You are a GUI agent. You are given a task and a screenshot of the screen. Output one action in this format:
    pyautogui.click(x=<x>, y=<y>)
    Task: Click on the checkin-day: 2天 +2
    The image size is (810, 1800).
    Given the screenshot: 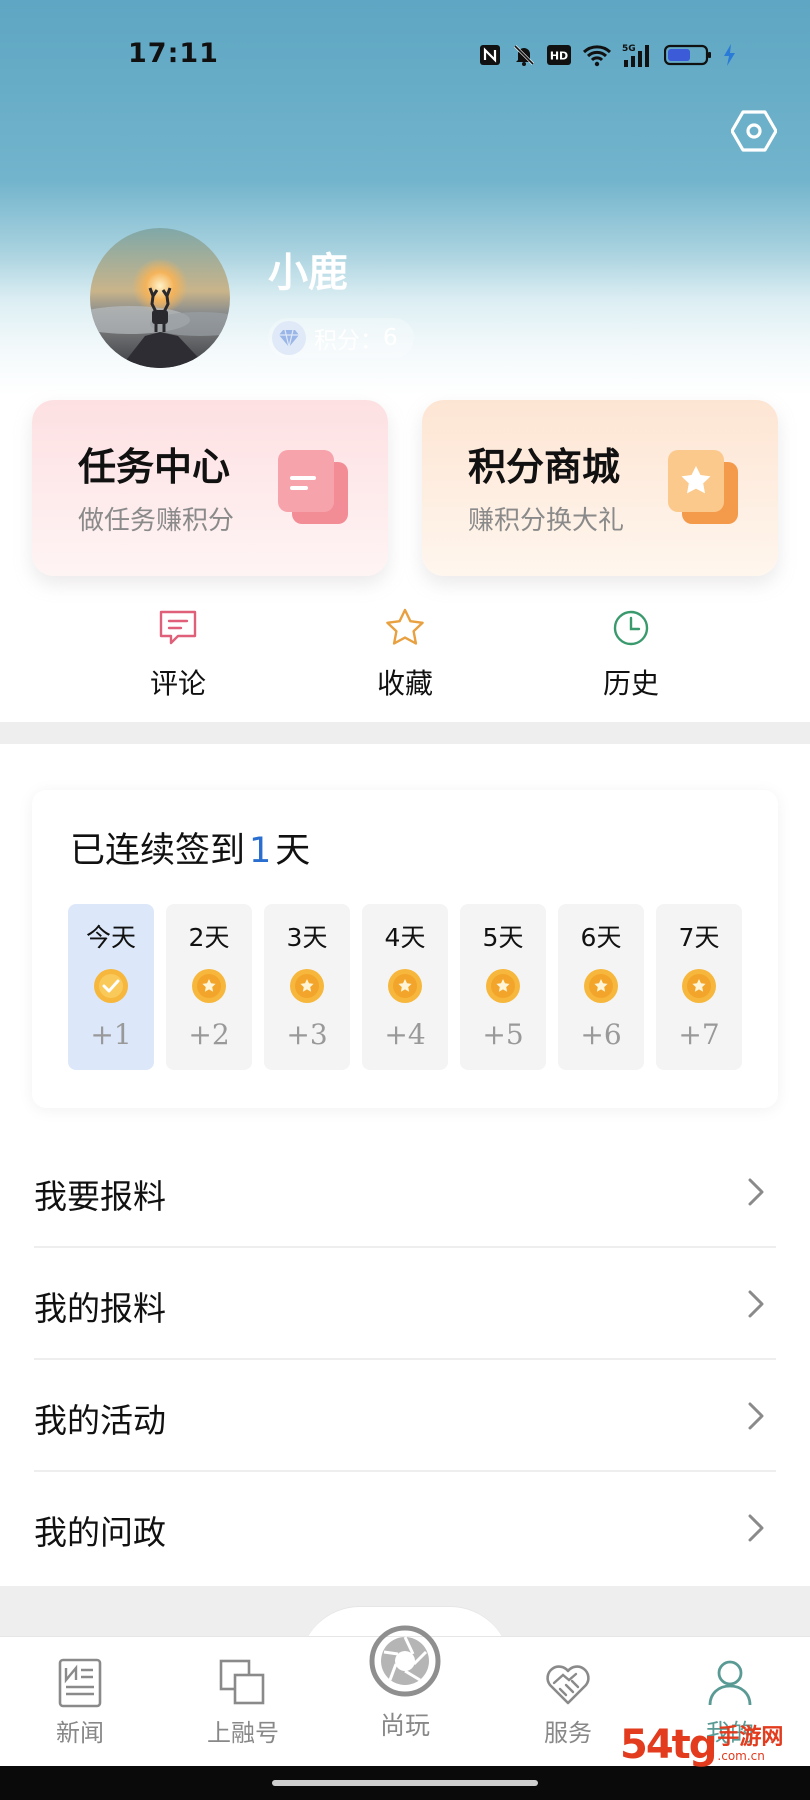 What is the action you would take?
    pyautogui.click(x=209, y=987)
    